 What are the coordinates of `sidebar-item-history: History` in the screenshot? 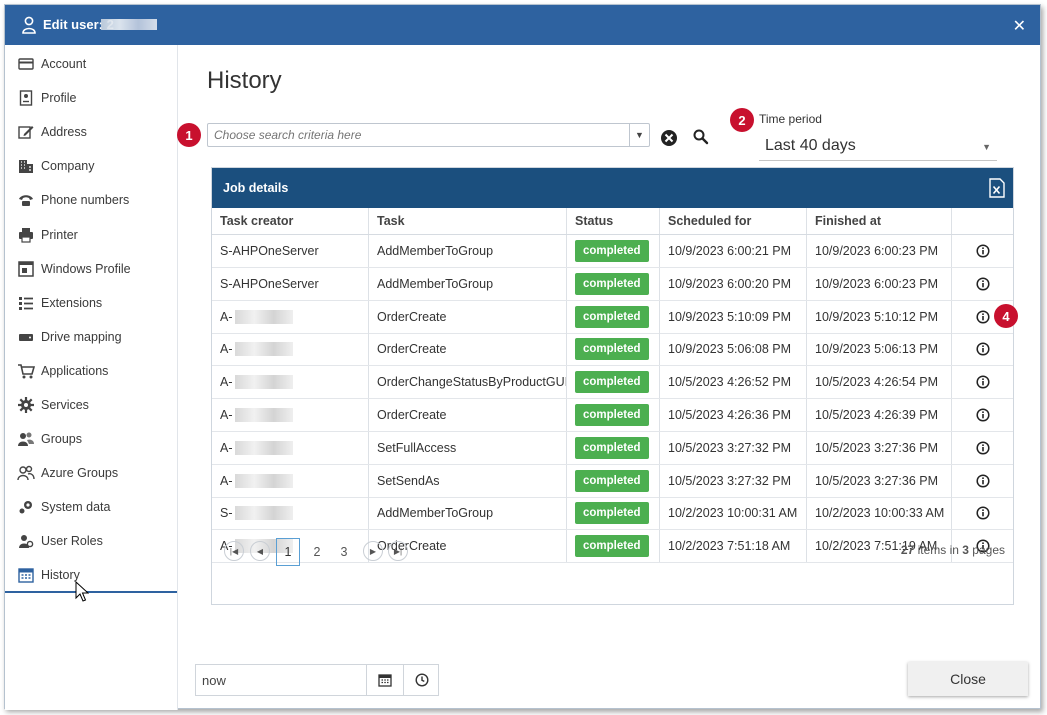 It's located at (91, 576).